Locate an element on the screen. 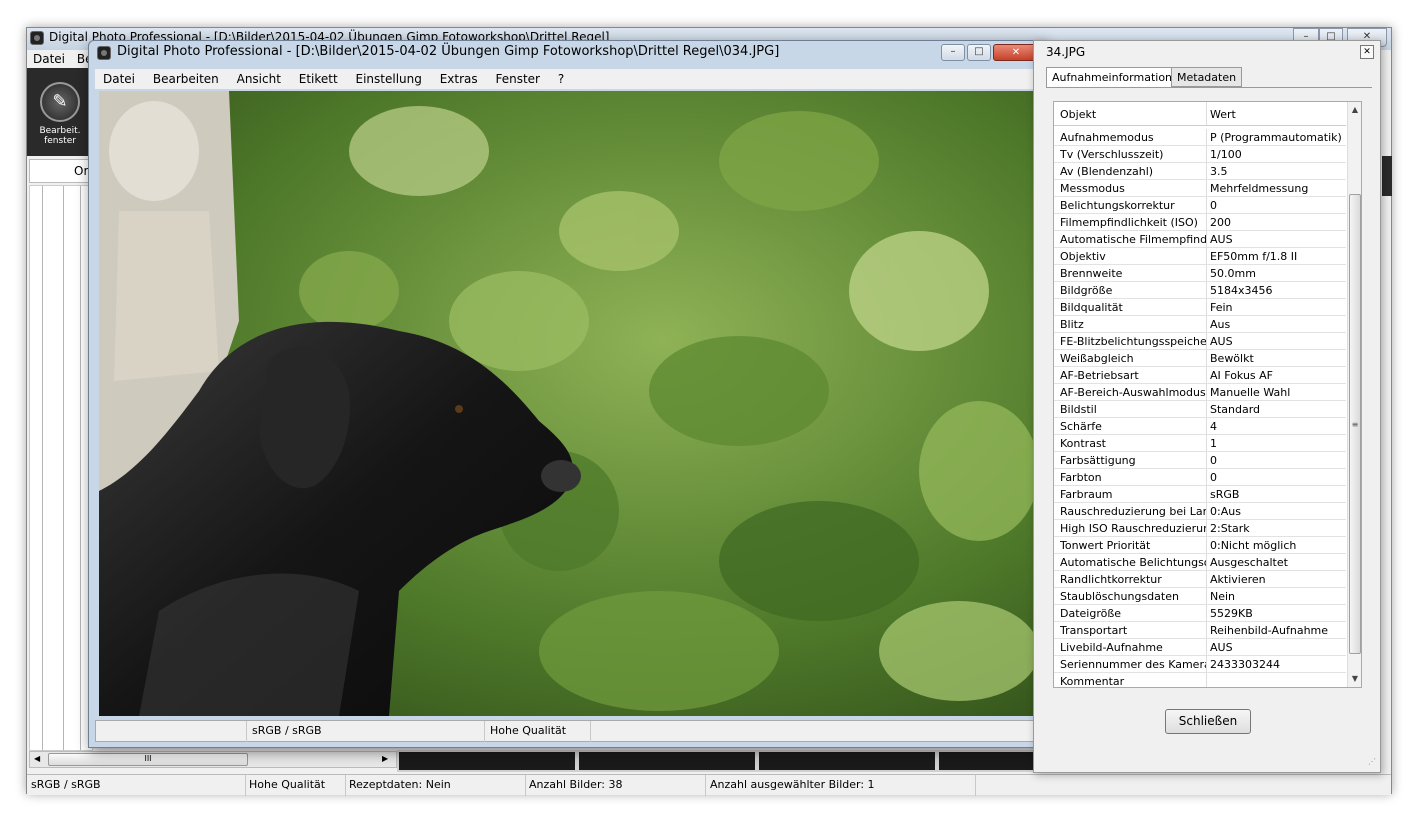 The image size is (1418, 820). table-row: Randlichtkorrektur Aktivieren is located at coordinates (1200, 579).